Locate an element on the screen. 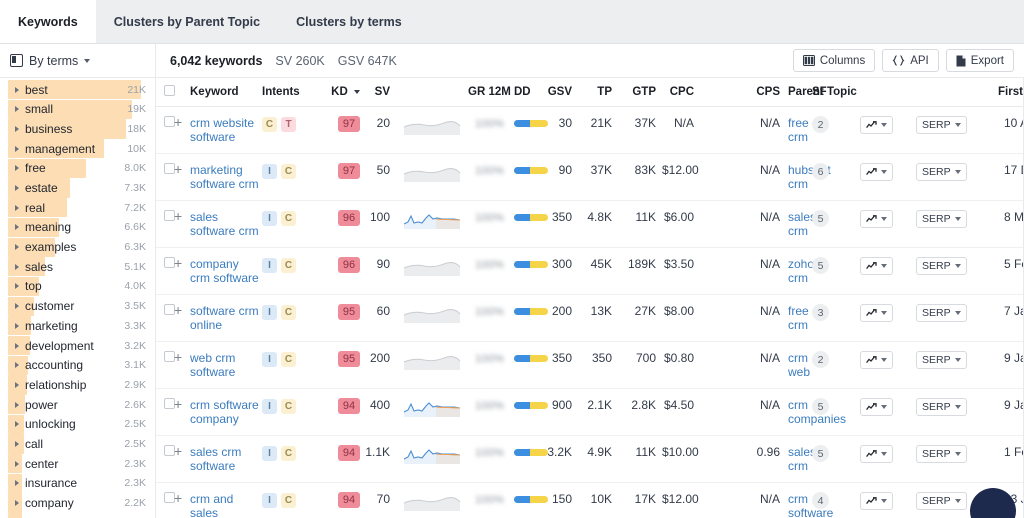 The width and height of the screenshot is (1024, 518). cell-parent-topic: sales crm is located at coordinates (802, 224).